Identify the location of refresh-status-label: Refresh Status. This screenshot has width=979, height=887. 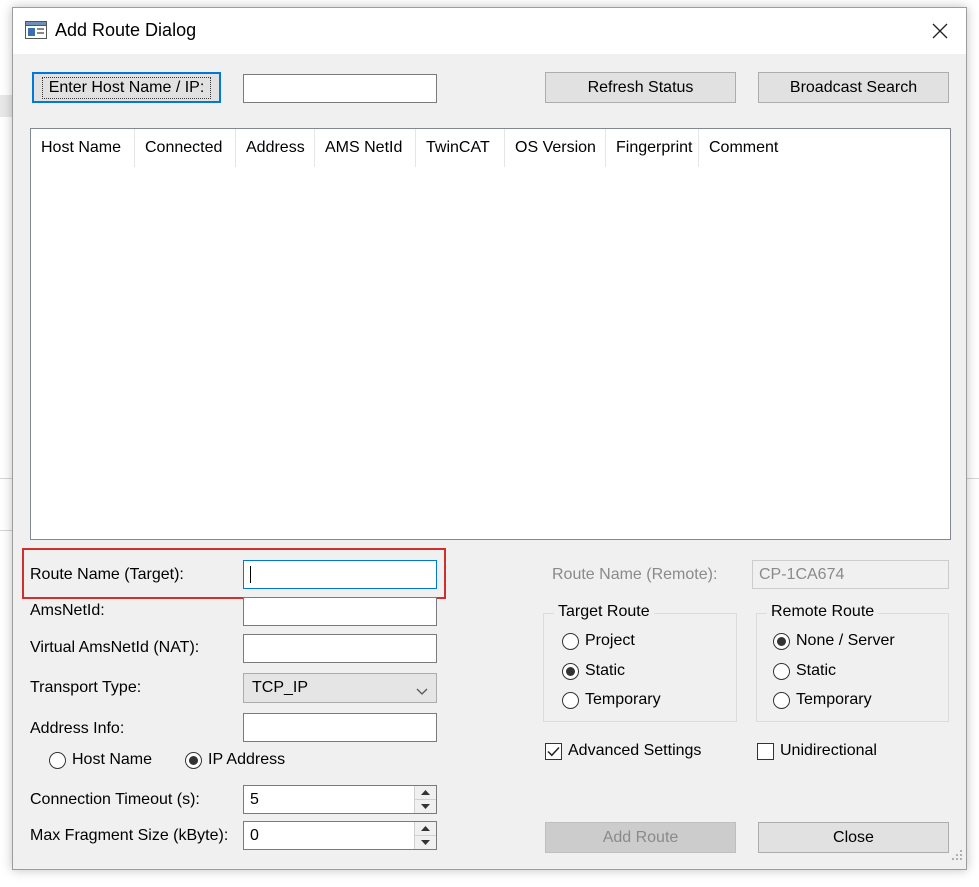
(640, 87).